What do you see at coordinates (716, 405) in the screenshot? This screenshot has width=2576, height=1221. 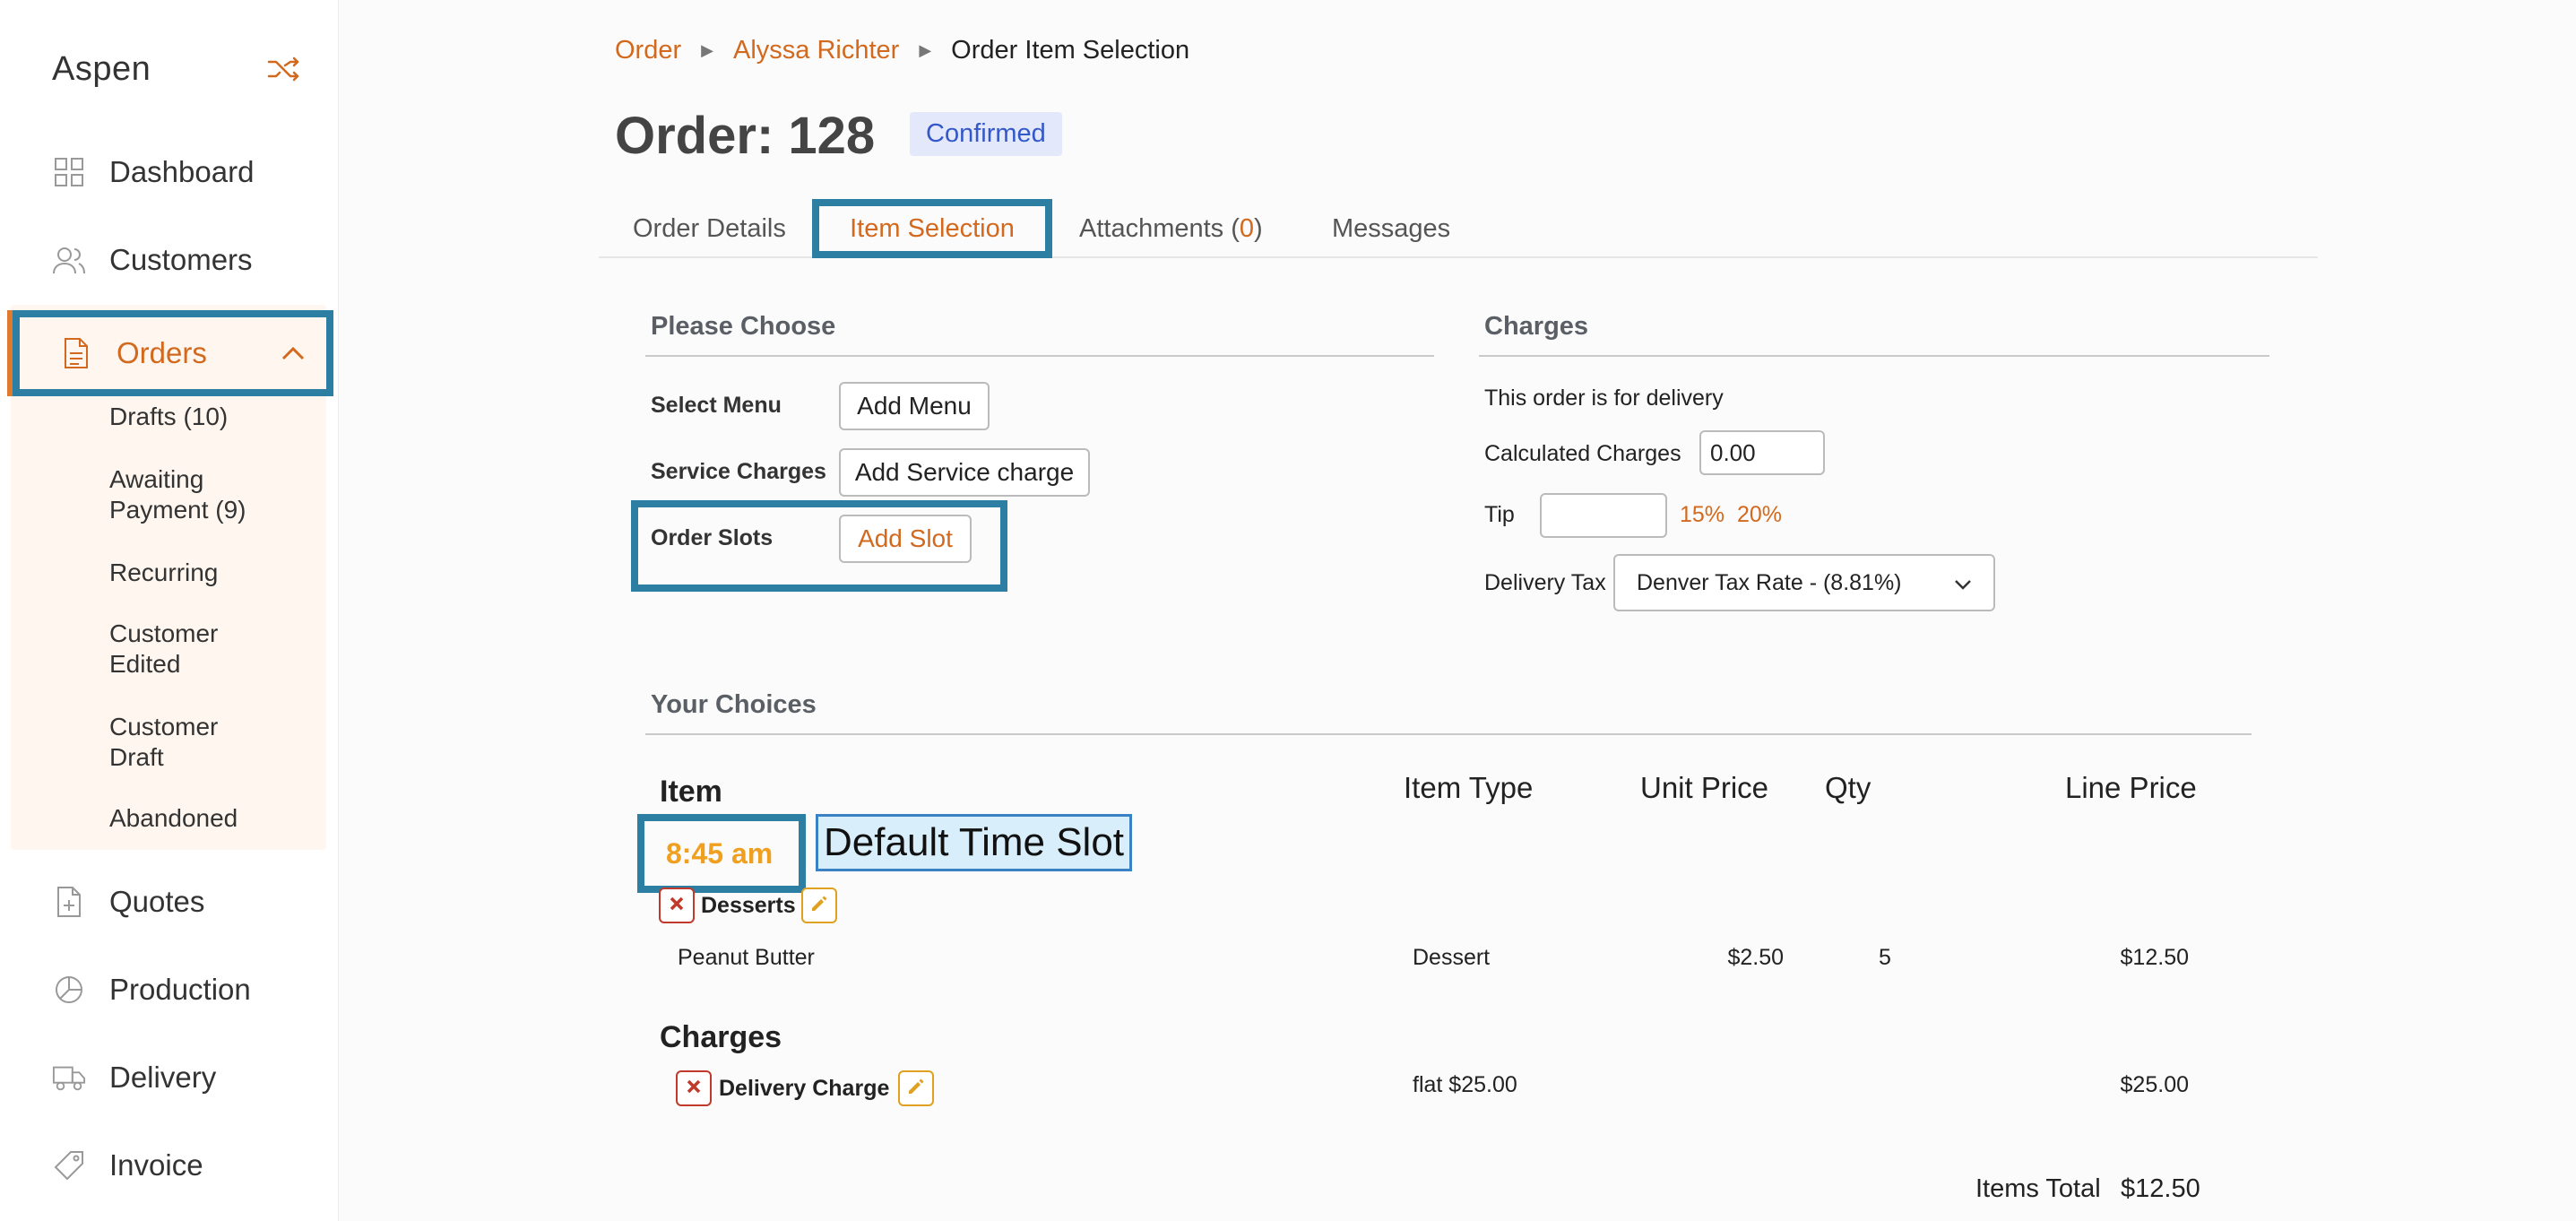 I see `select-menu-label: Select Menu` at bounding box center [716, 405].